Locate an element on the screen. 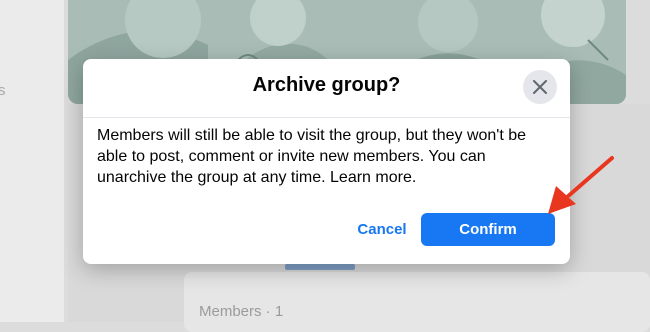 This screenshot has height=332, width=650. members-card is located at coordinates (417, 302).